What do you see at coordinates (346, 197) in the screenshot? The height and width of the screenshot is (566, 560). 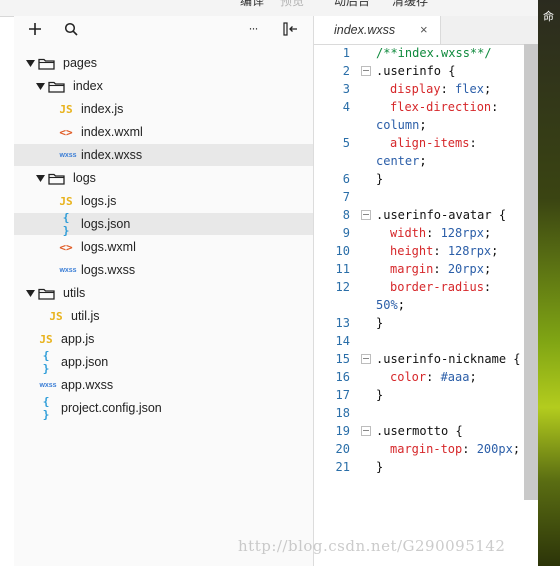 I see `code-line: 7` at bounding box center [346, 197].